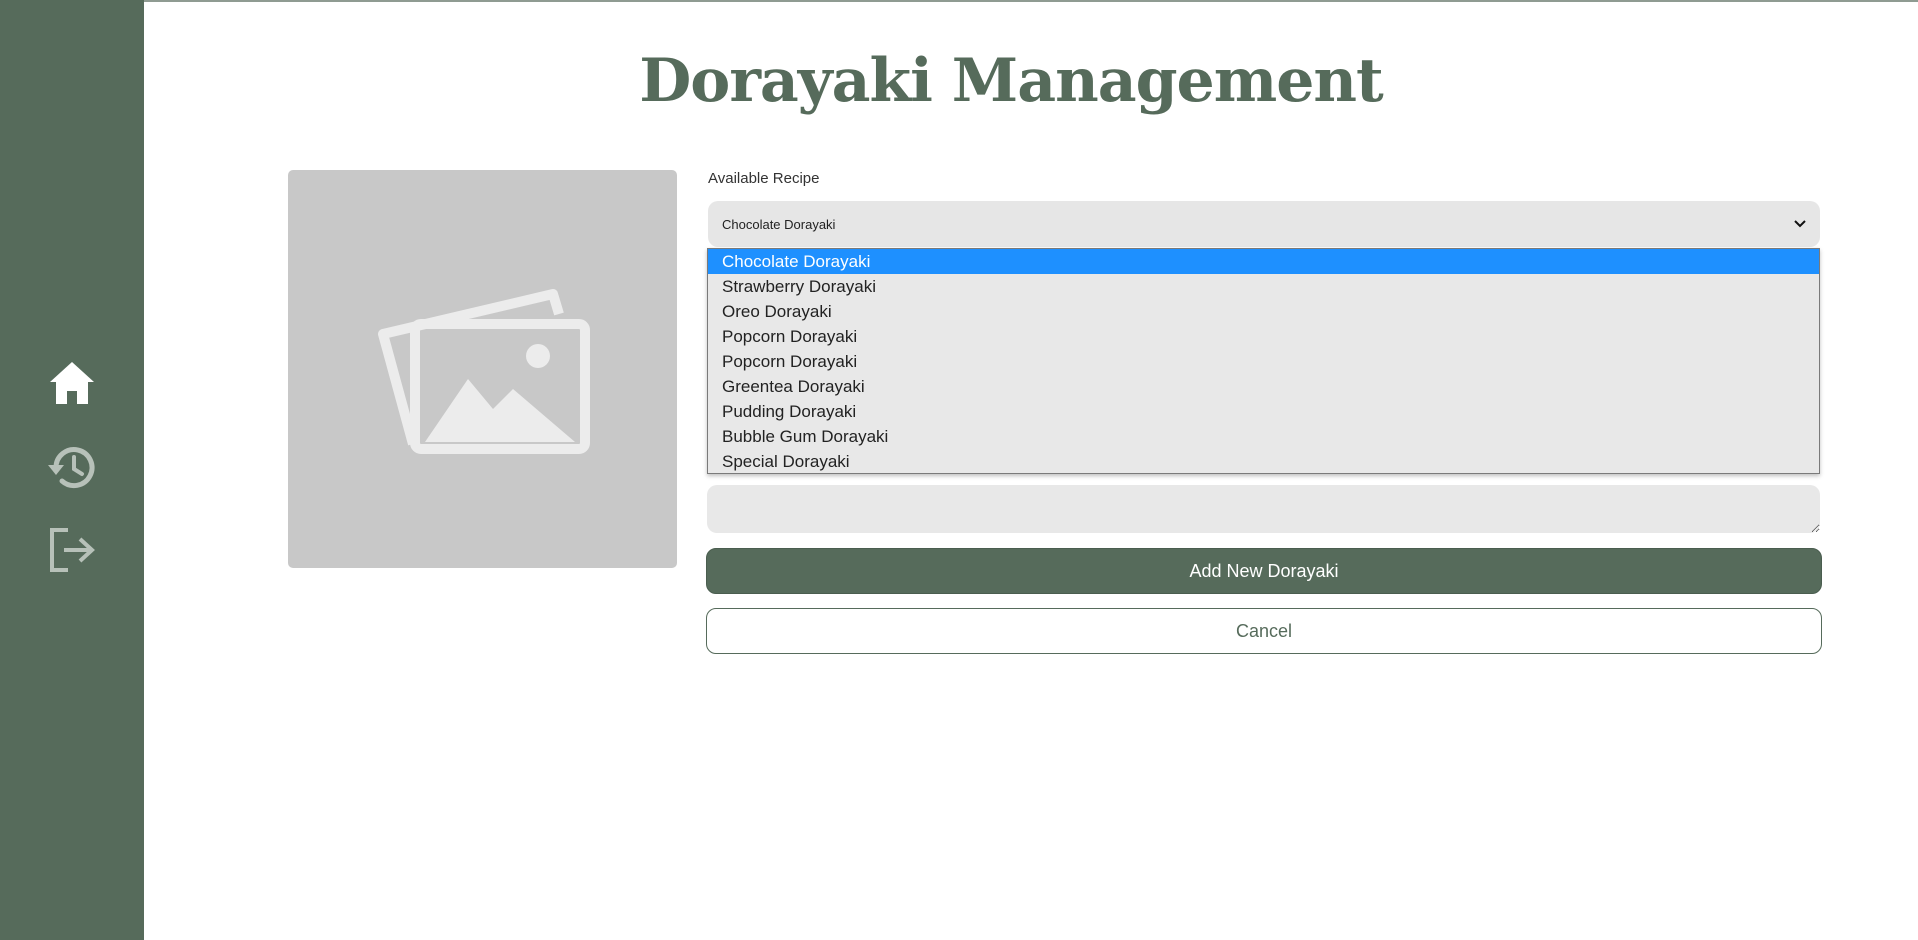 This screenshot has height=940, width=1918. What do you see at coordinates (1263, 461) in the screenshot?
I see `recipe-option: Special Dorayaki` at bounding box center [1263, 461].